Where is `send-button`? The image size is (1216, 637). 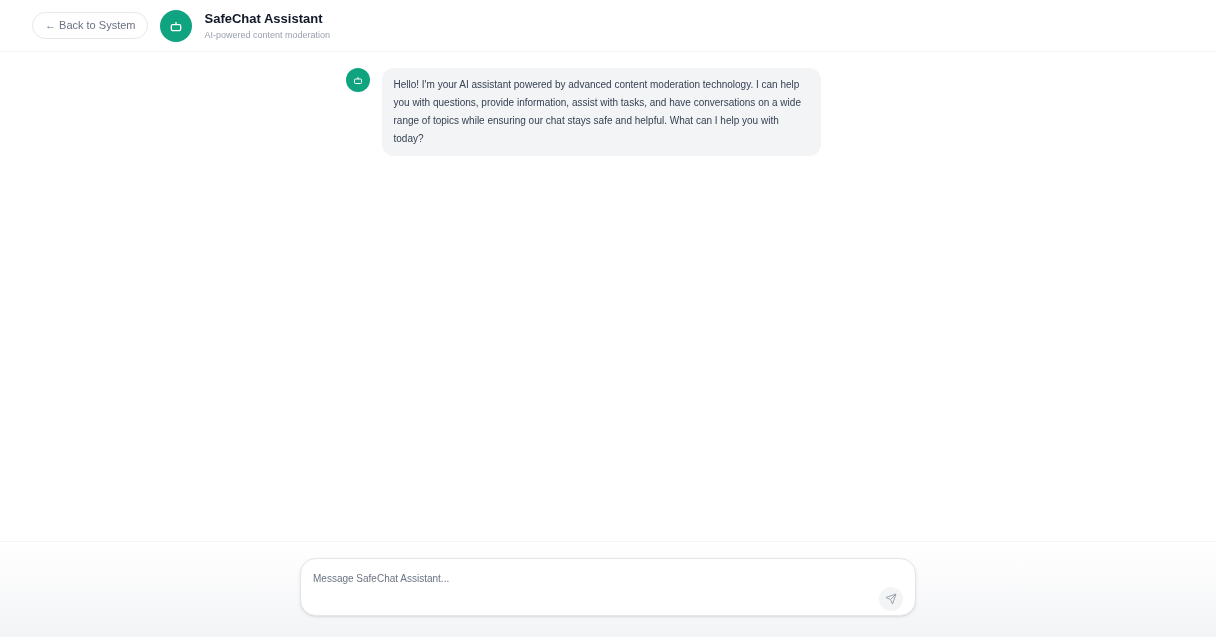
send-button is located at coordinates (891, 599).